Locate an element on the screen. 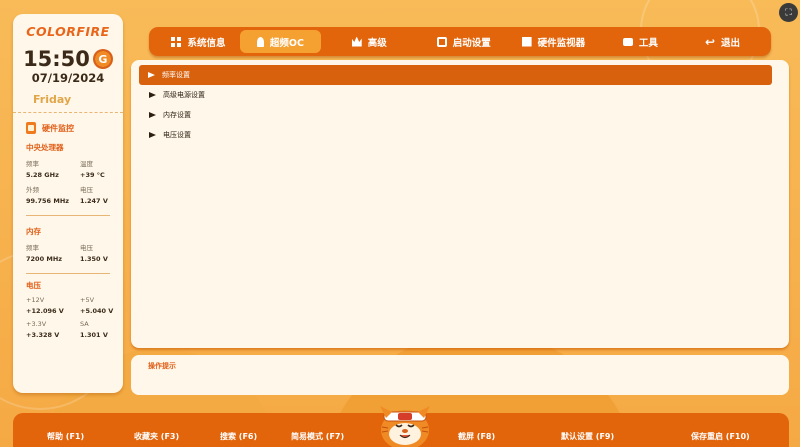 This screenshot has height=447, width=800. grid-icon is located at coordinates (176, 41).